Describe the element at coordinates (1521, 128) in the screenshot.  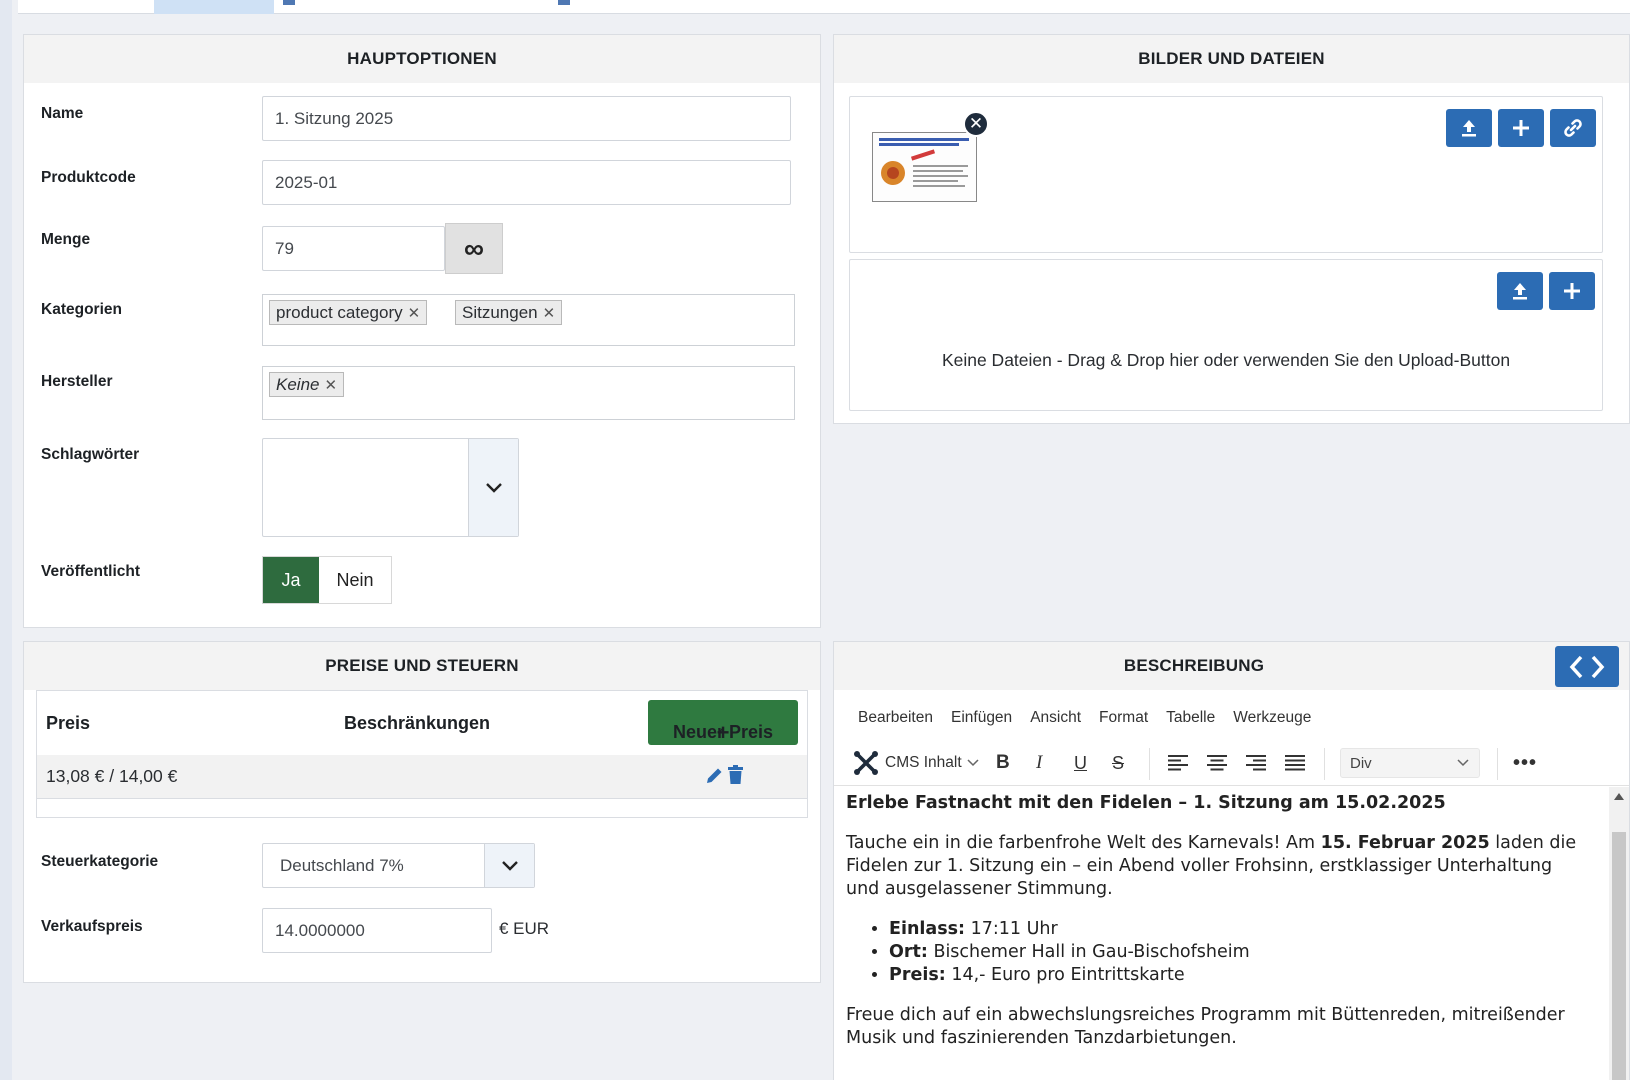
I see `add-image-button` at that location.